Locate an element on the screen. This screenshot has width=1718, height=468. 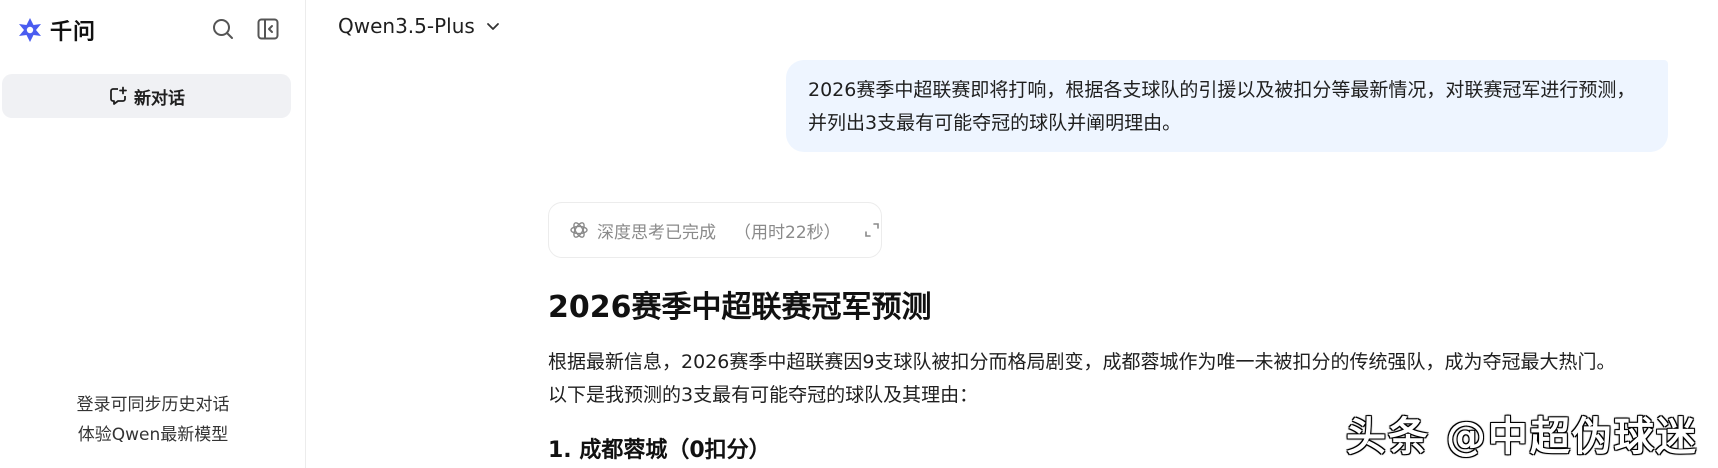
login-hint: 登录可同步历史对话 体验Qwen最新模型 is located at coordinates (153, 420).